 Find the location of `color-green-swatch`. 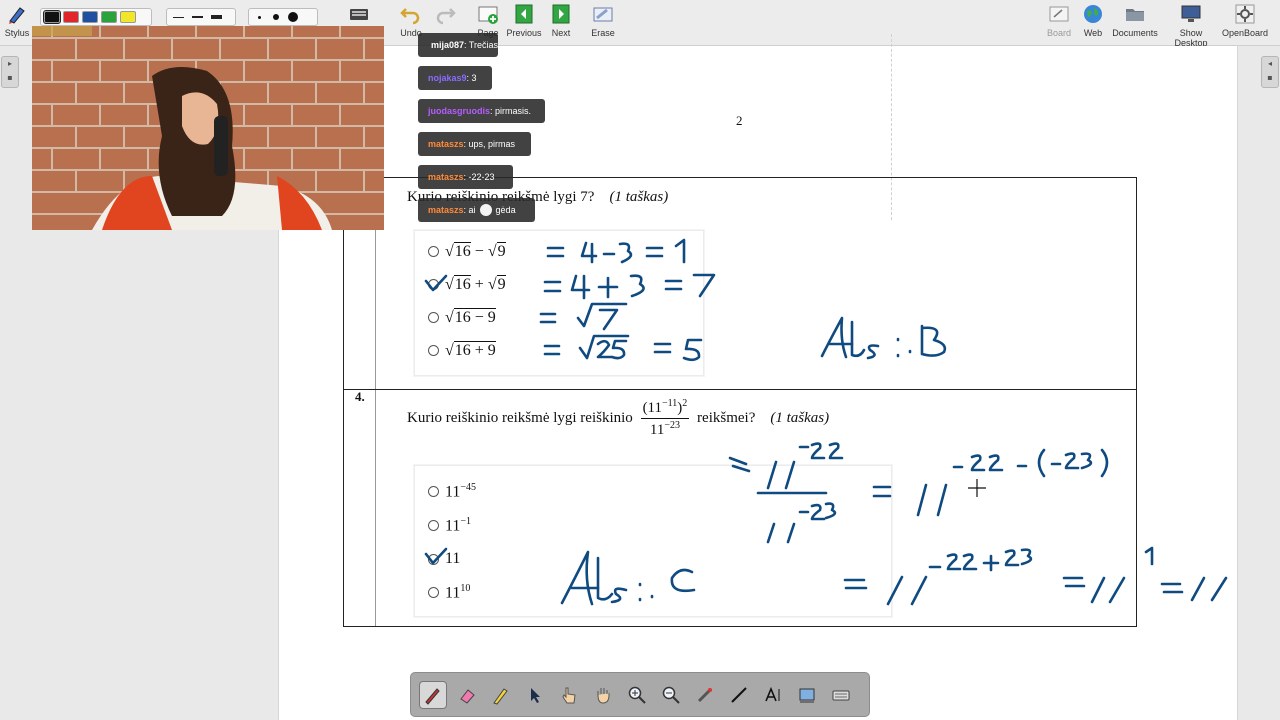

color-green-swatch is located at coordinates (109, 17).